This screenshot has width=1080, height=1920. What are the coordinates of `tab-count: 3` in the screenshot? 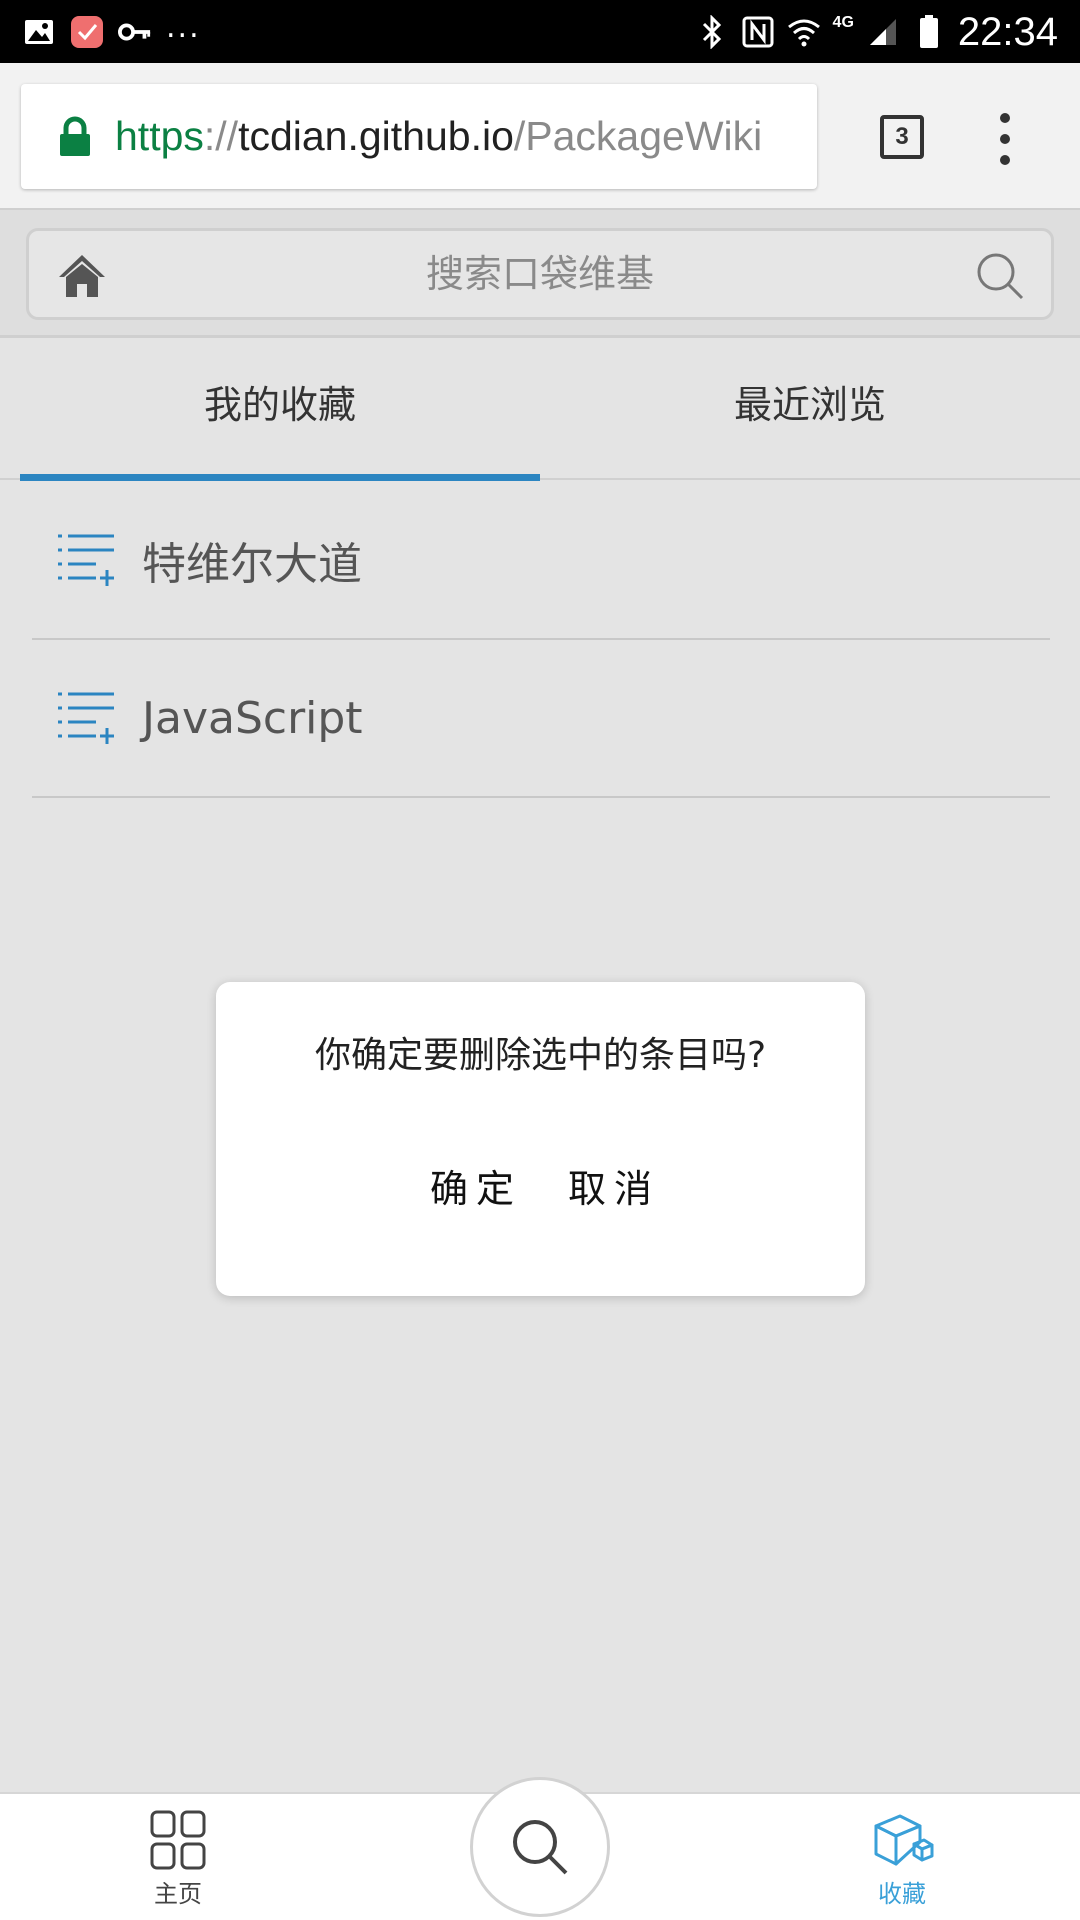 It's located at (902, 136).